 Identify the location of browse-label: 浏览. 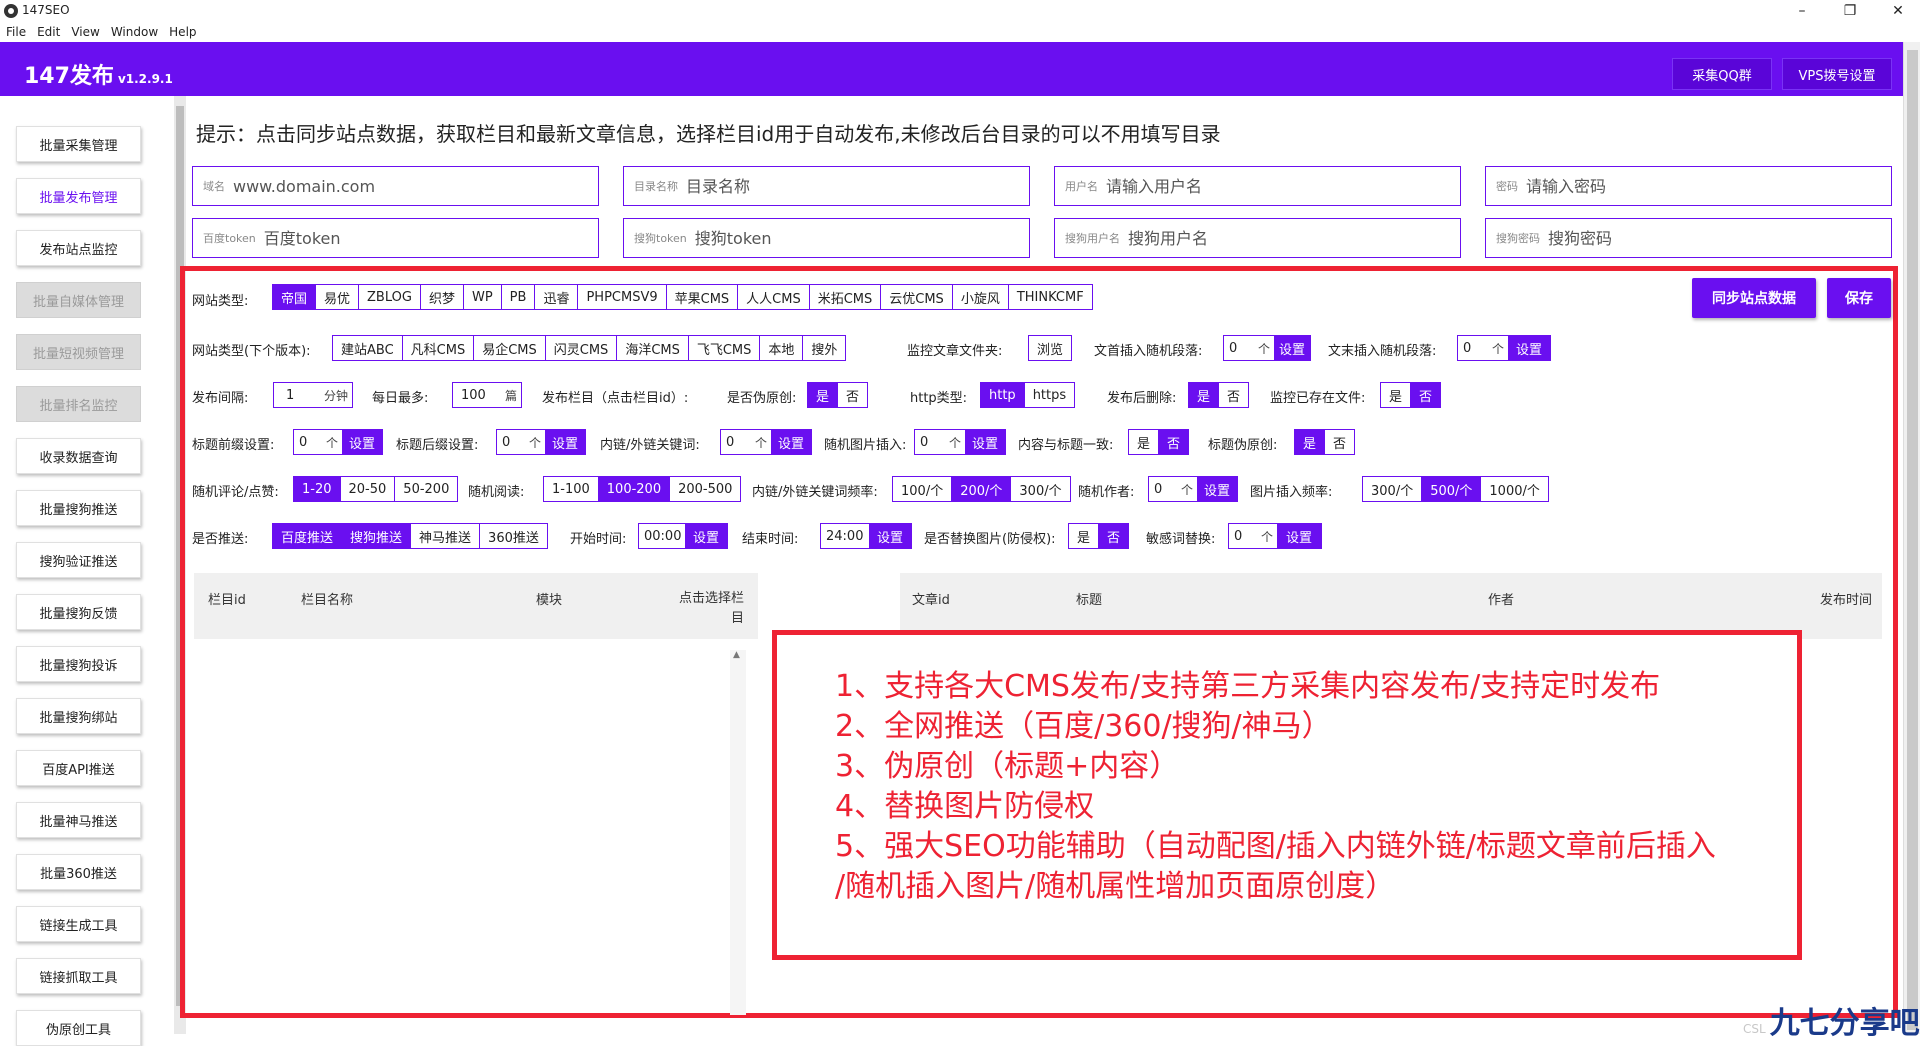
(1050, 348).